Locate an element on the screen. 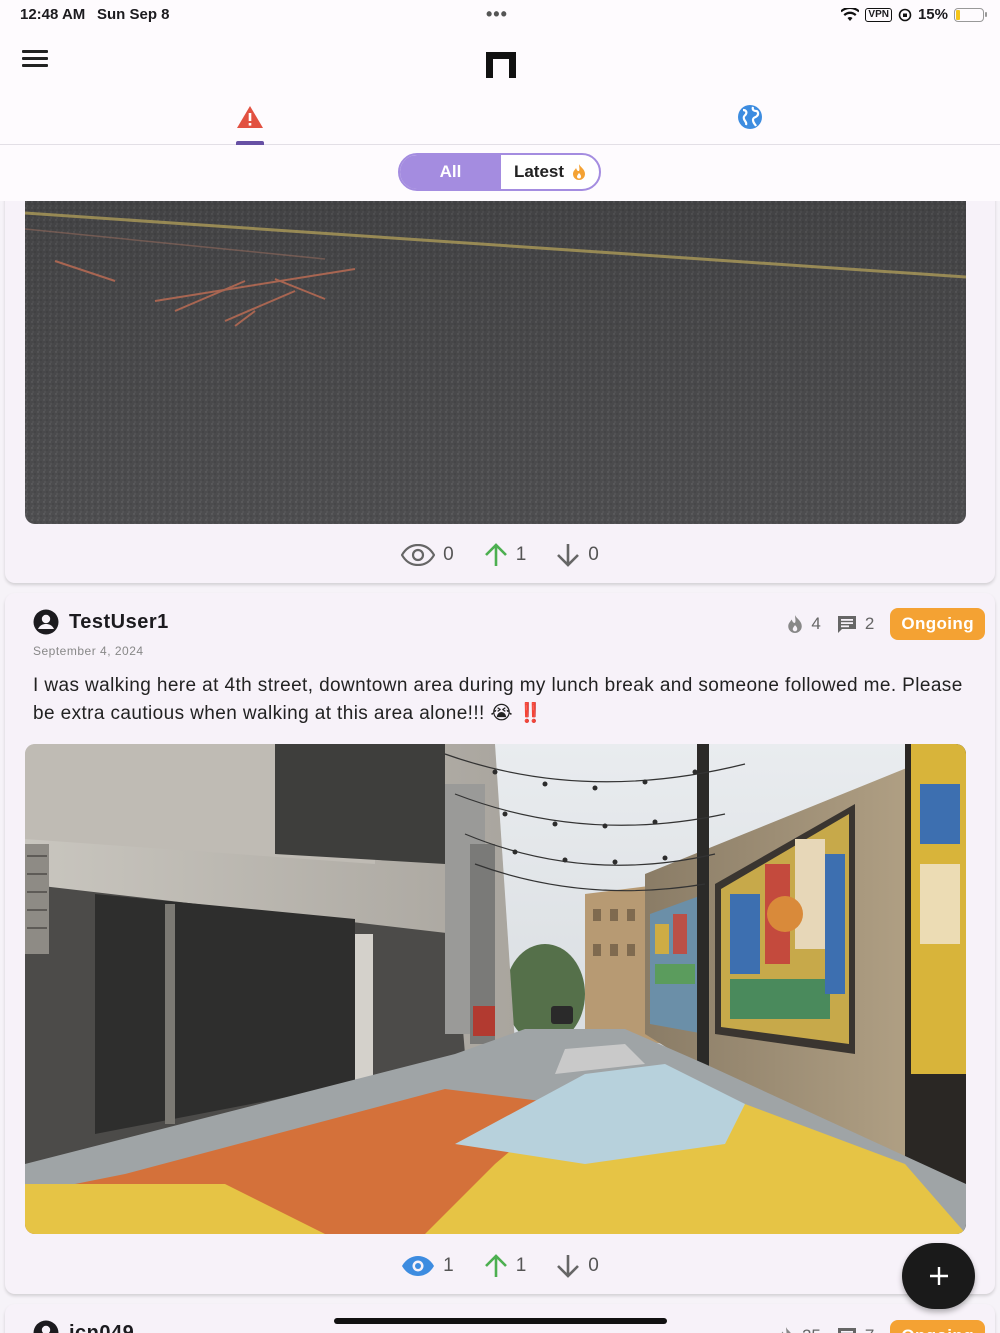  post-stats: 0 1 0 is located at coordinates (500, 555).